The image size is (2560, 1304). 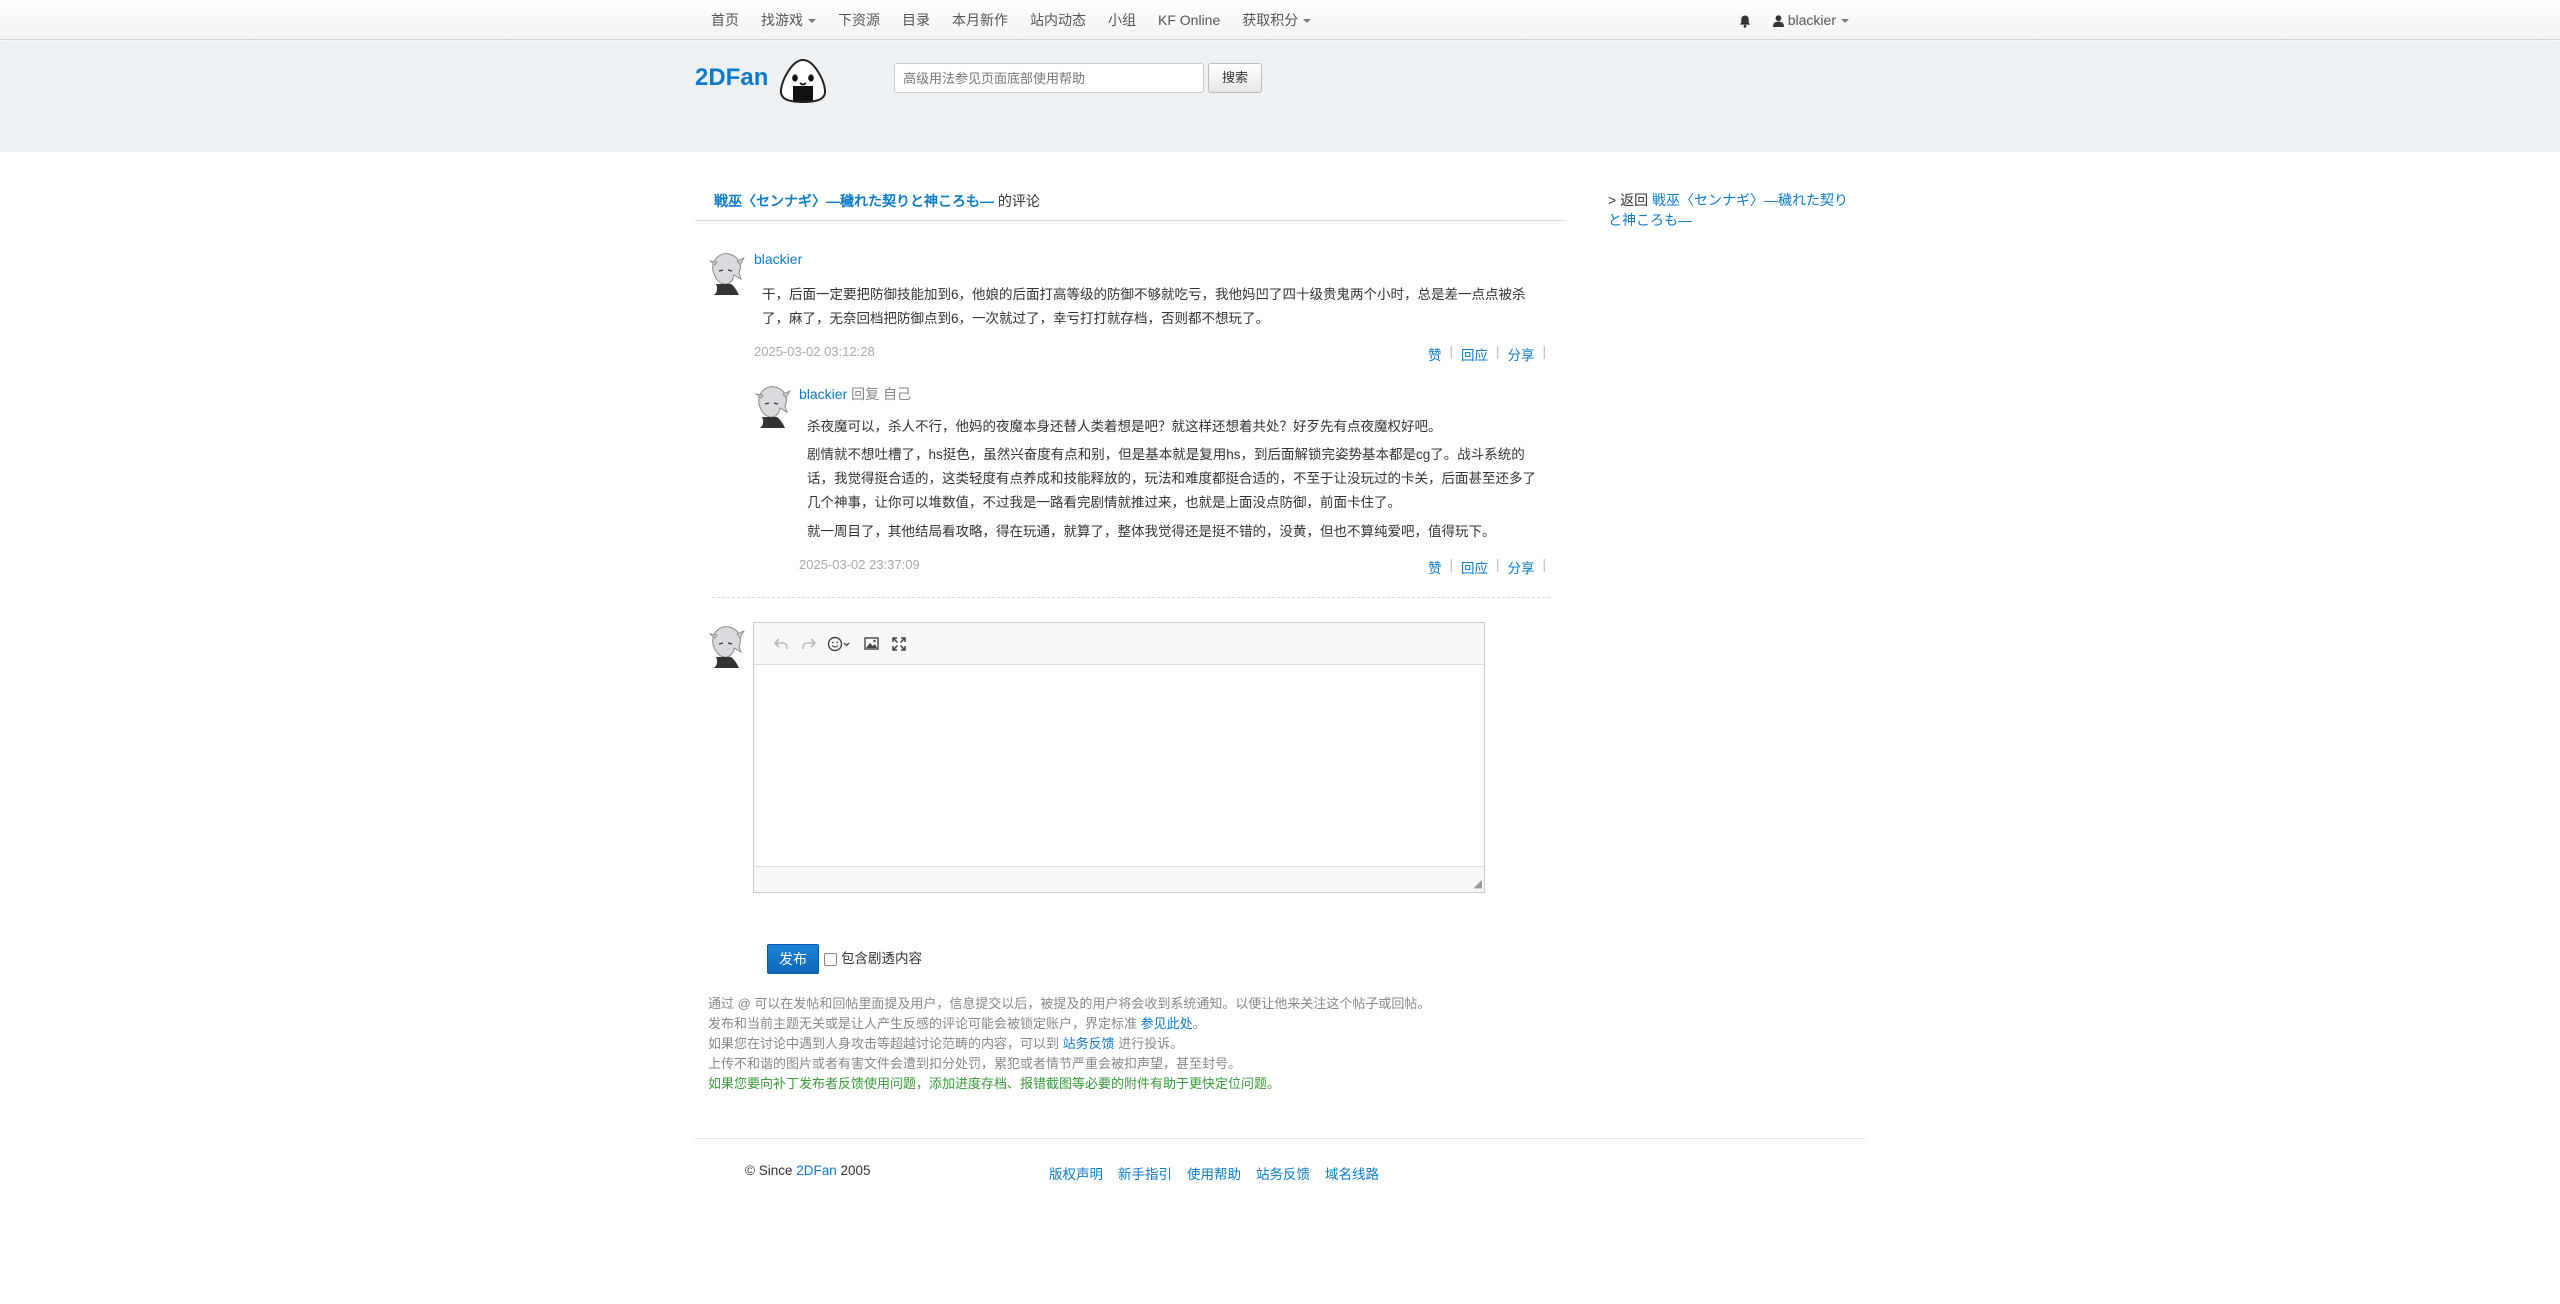 I want to click on onigiri-mascot-icon, so click(x=803, y=81).